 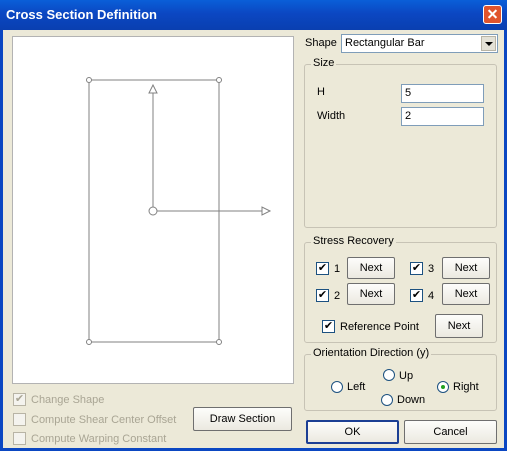 I want to click on shear-center-checkbox, so click(x=19, y=419).